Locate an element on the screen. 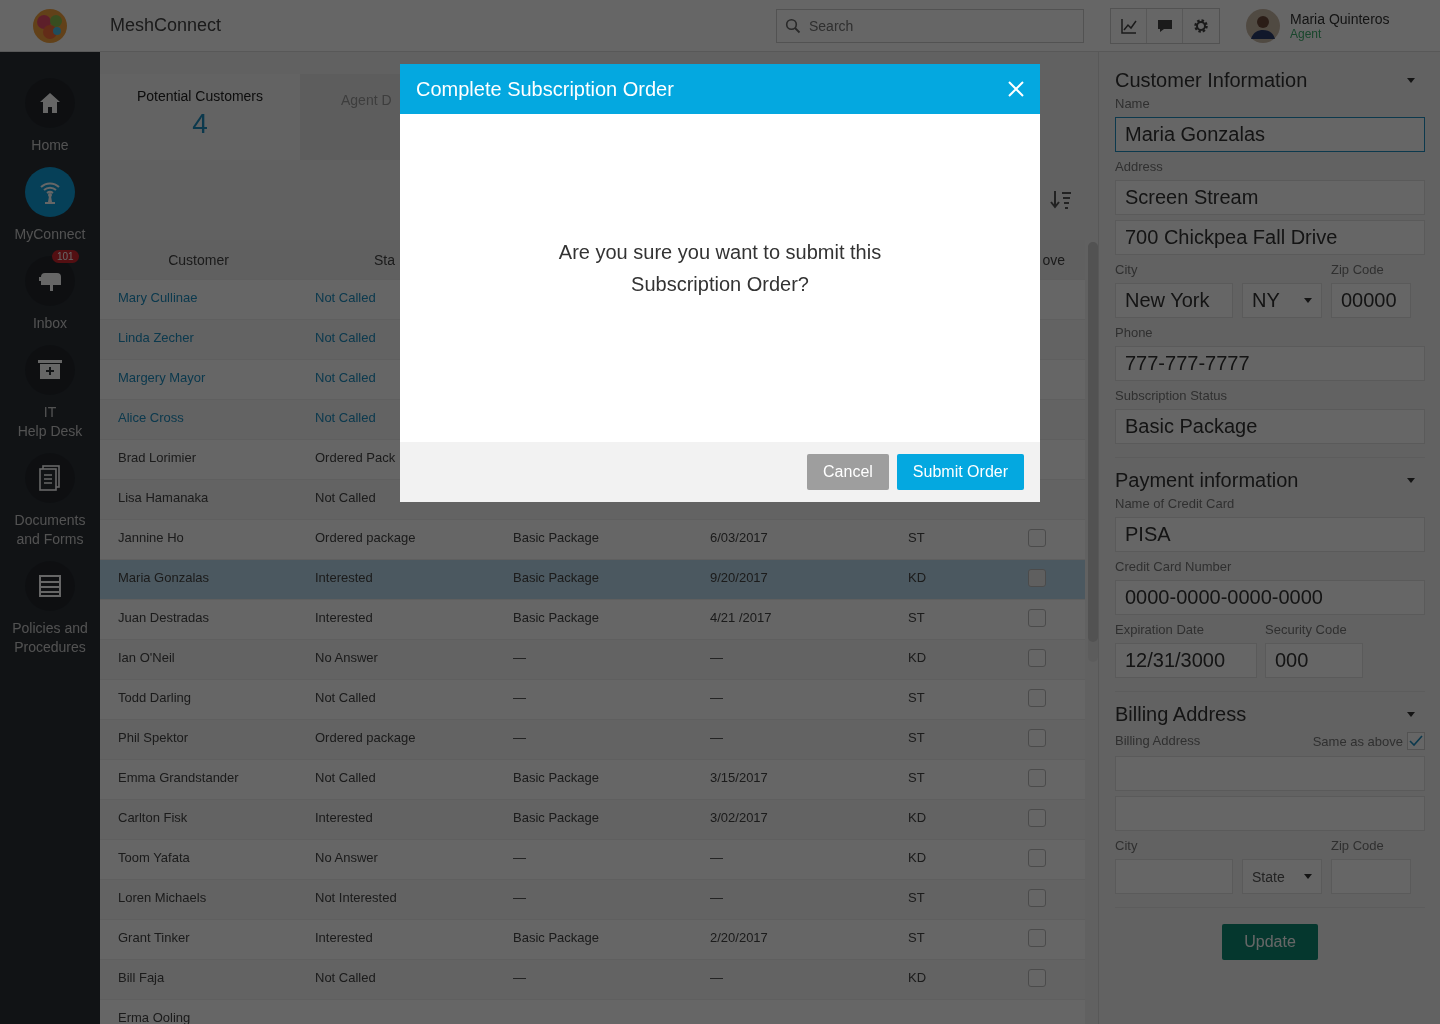 Image resolution: width=1440 pixels, height=1024 pixels. dialog-message: Are you sure you want to submit this Subscription Order? is located at coordinates (720, 268).